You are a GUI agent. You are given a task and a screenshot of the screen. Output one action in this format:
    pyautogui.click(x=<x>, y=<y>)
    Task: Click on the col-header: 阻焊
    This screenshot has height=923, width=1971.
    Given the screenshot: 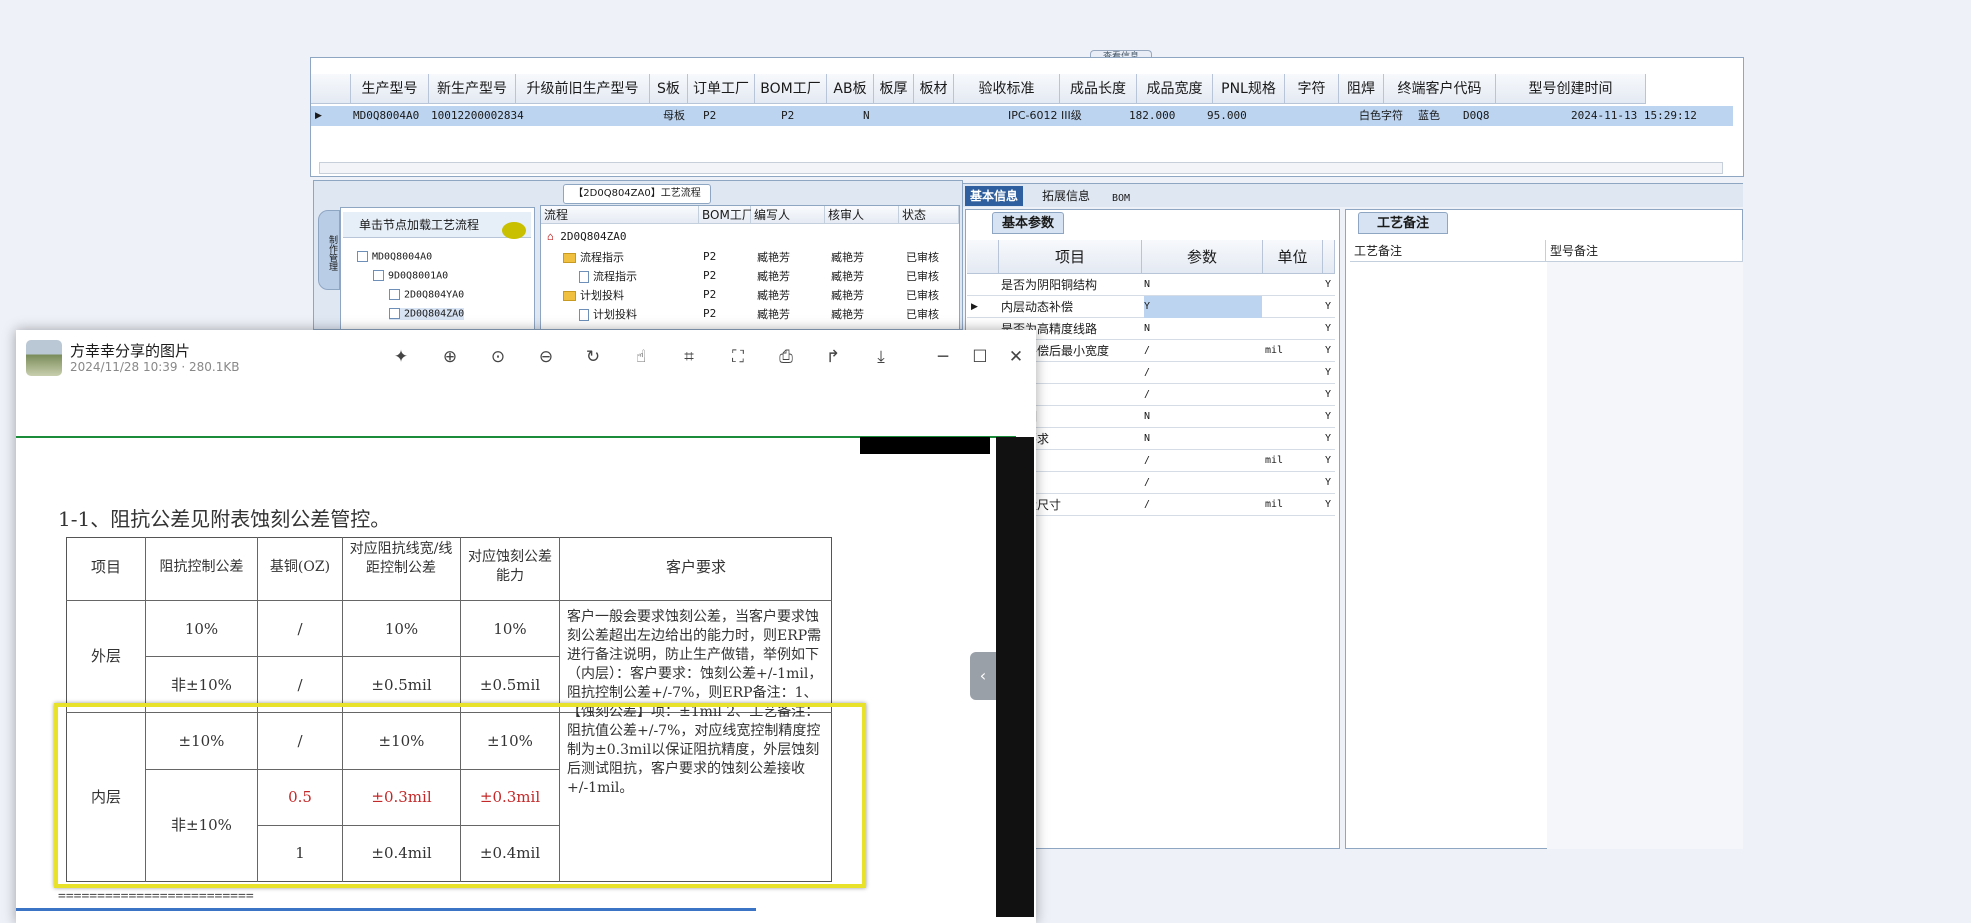 What is the action you would take?
    pyautogui.click(x=1361, y=89)
    